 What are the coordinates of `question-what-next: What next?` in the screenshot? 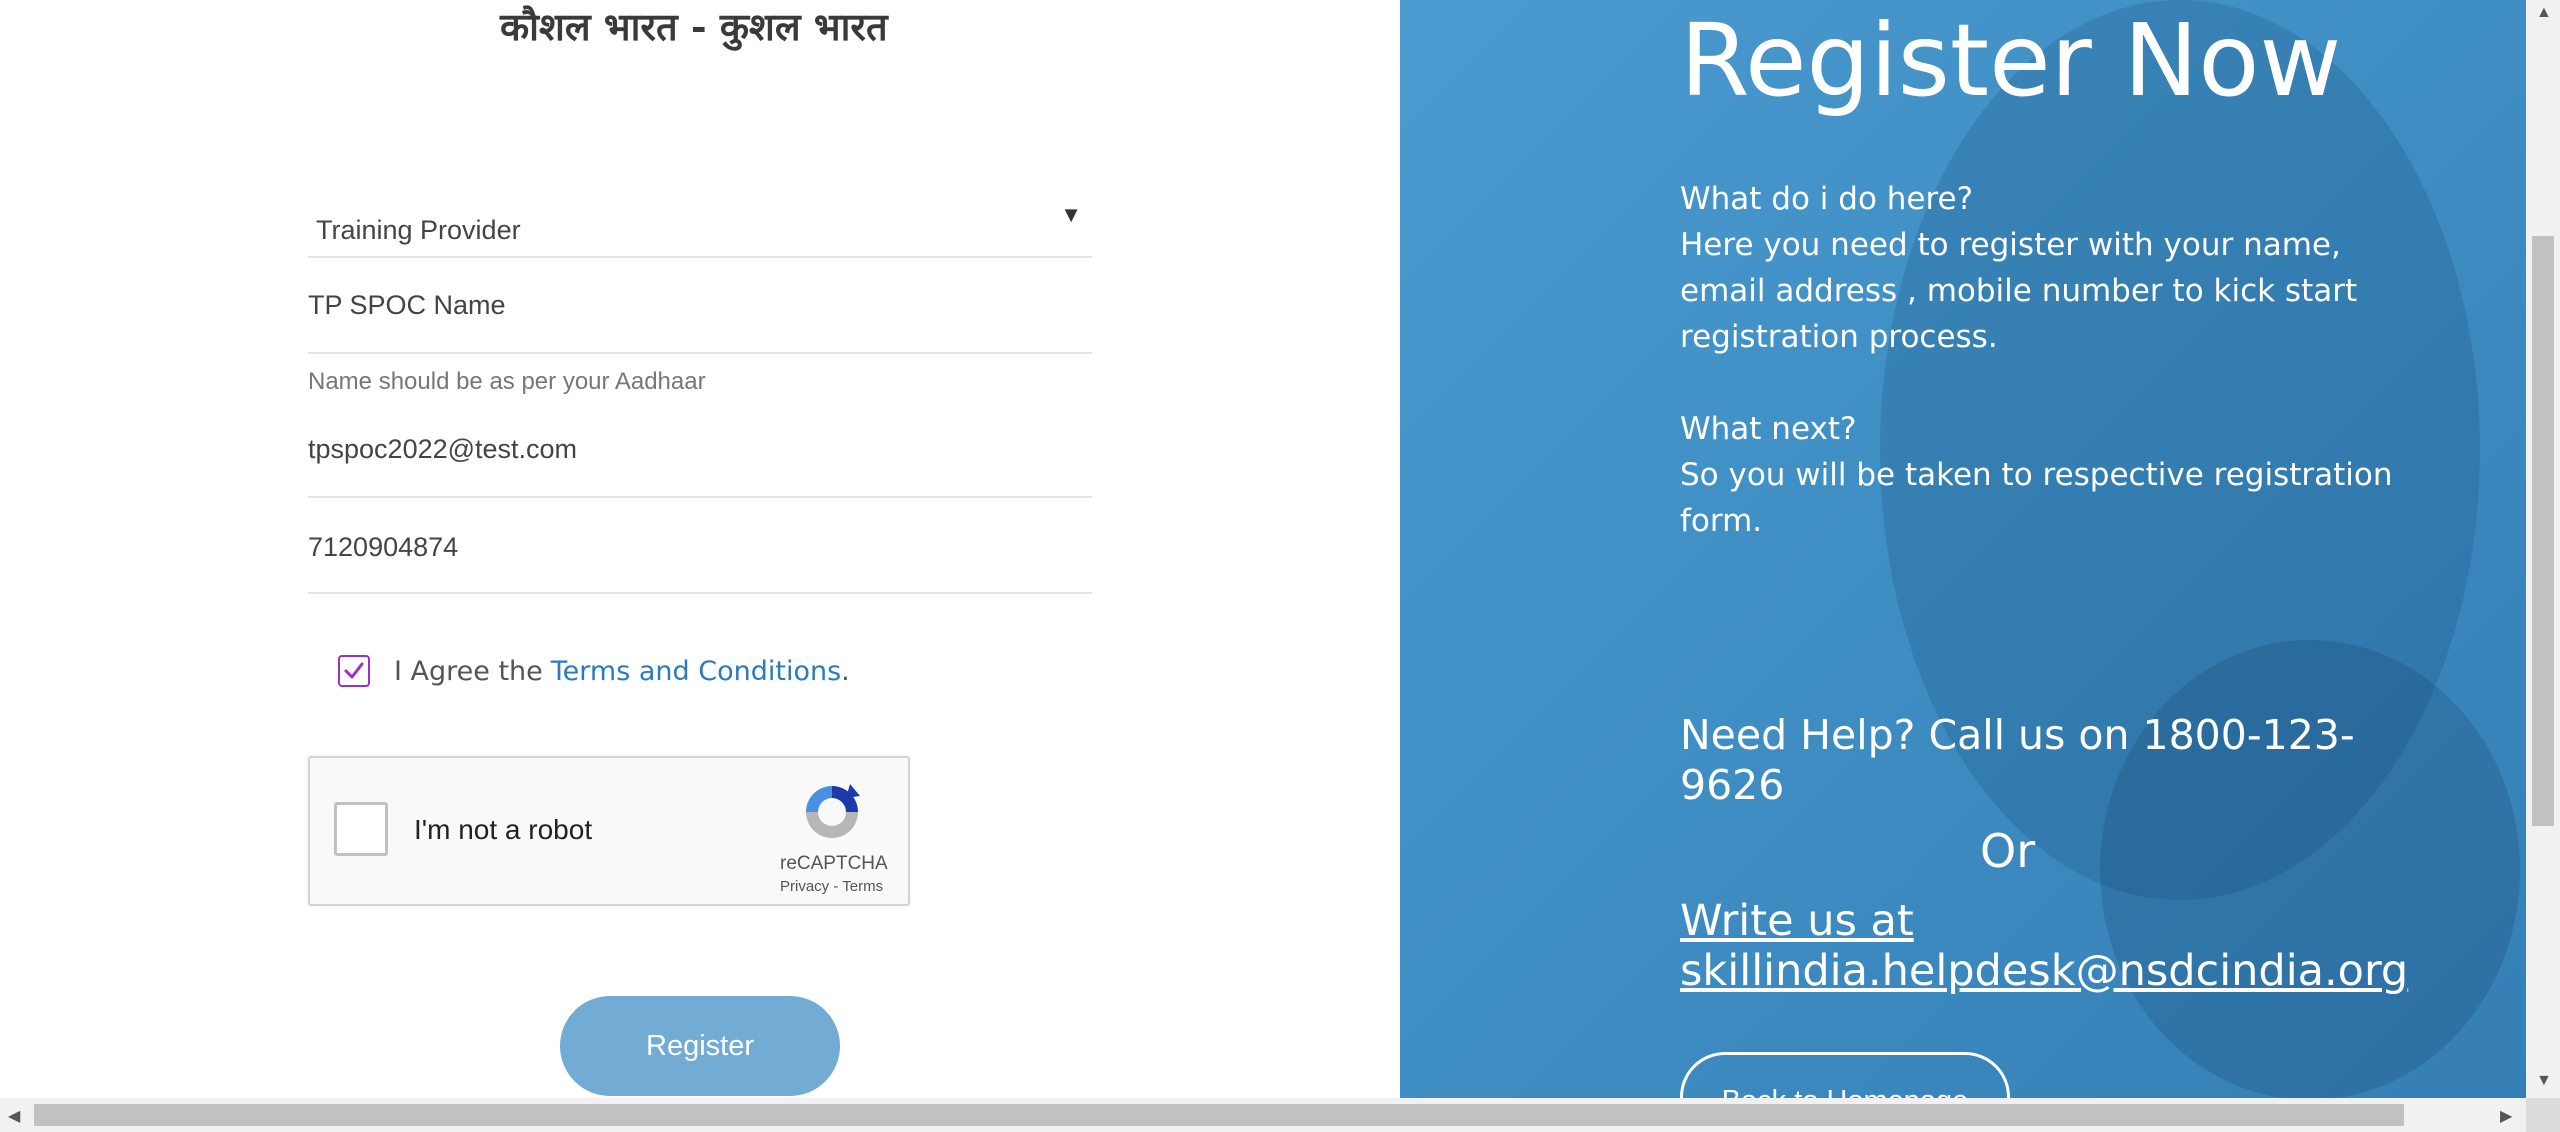 It's located at (1768, 429).